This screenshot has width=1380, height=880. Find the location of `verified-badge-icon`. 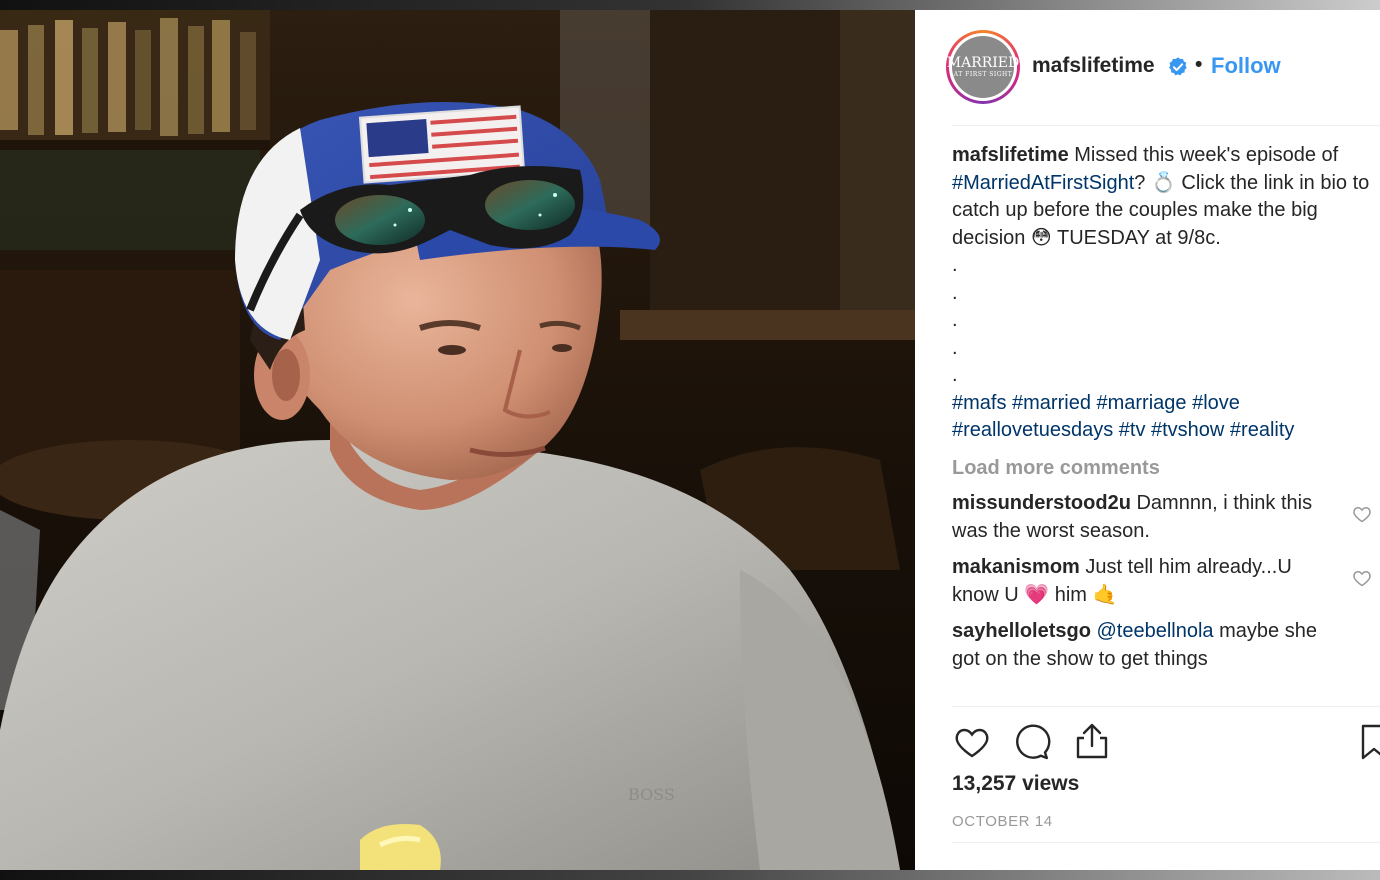

verified-badge-icon is located at coordinates (1178, 66).